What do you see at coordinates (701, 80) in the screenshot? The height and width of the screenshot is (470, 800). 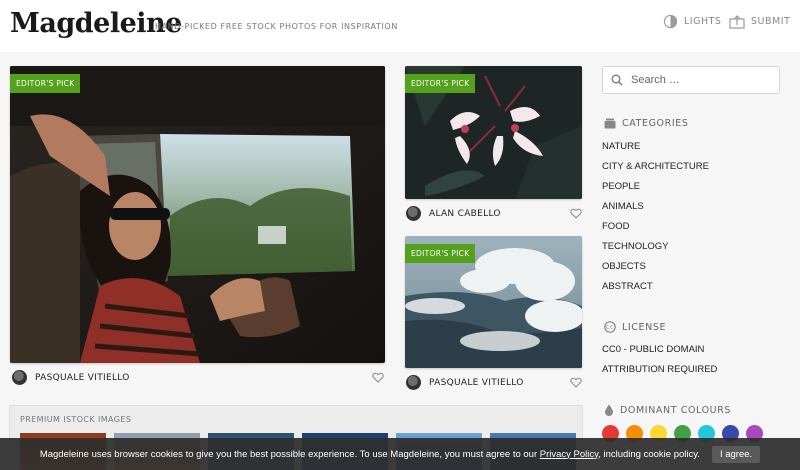 I see `search-input` at bounding box center [701, 80].